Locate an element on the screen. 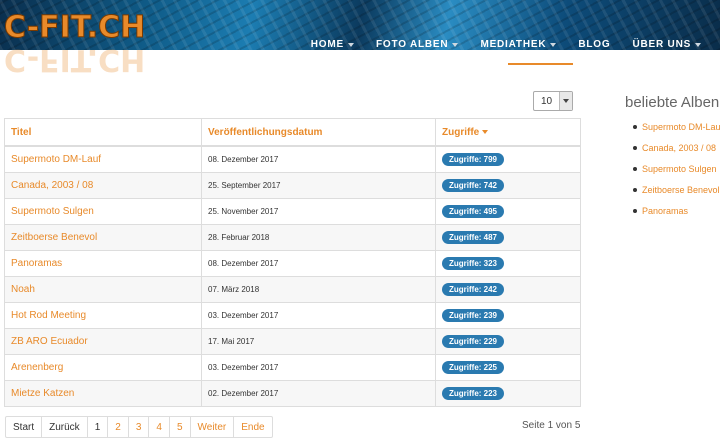 This screenshot has height=443, width=720. hits-badge: Zugriffe: 799 is located at coordinates (473, 159).